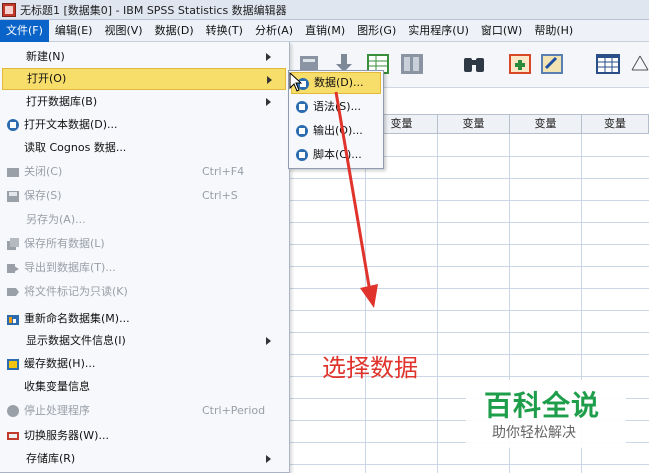 The image size is (649, 473). Describe the element at coordinates (144, 102) in the screenshot. I see `menu-item-open-database: 打开数据库(B)` at that location.